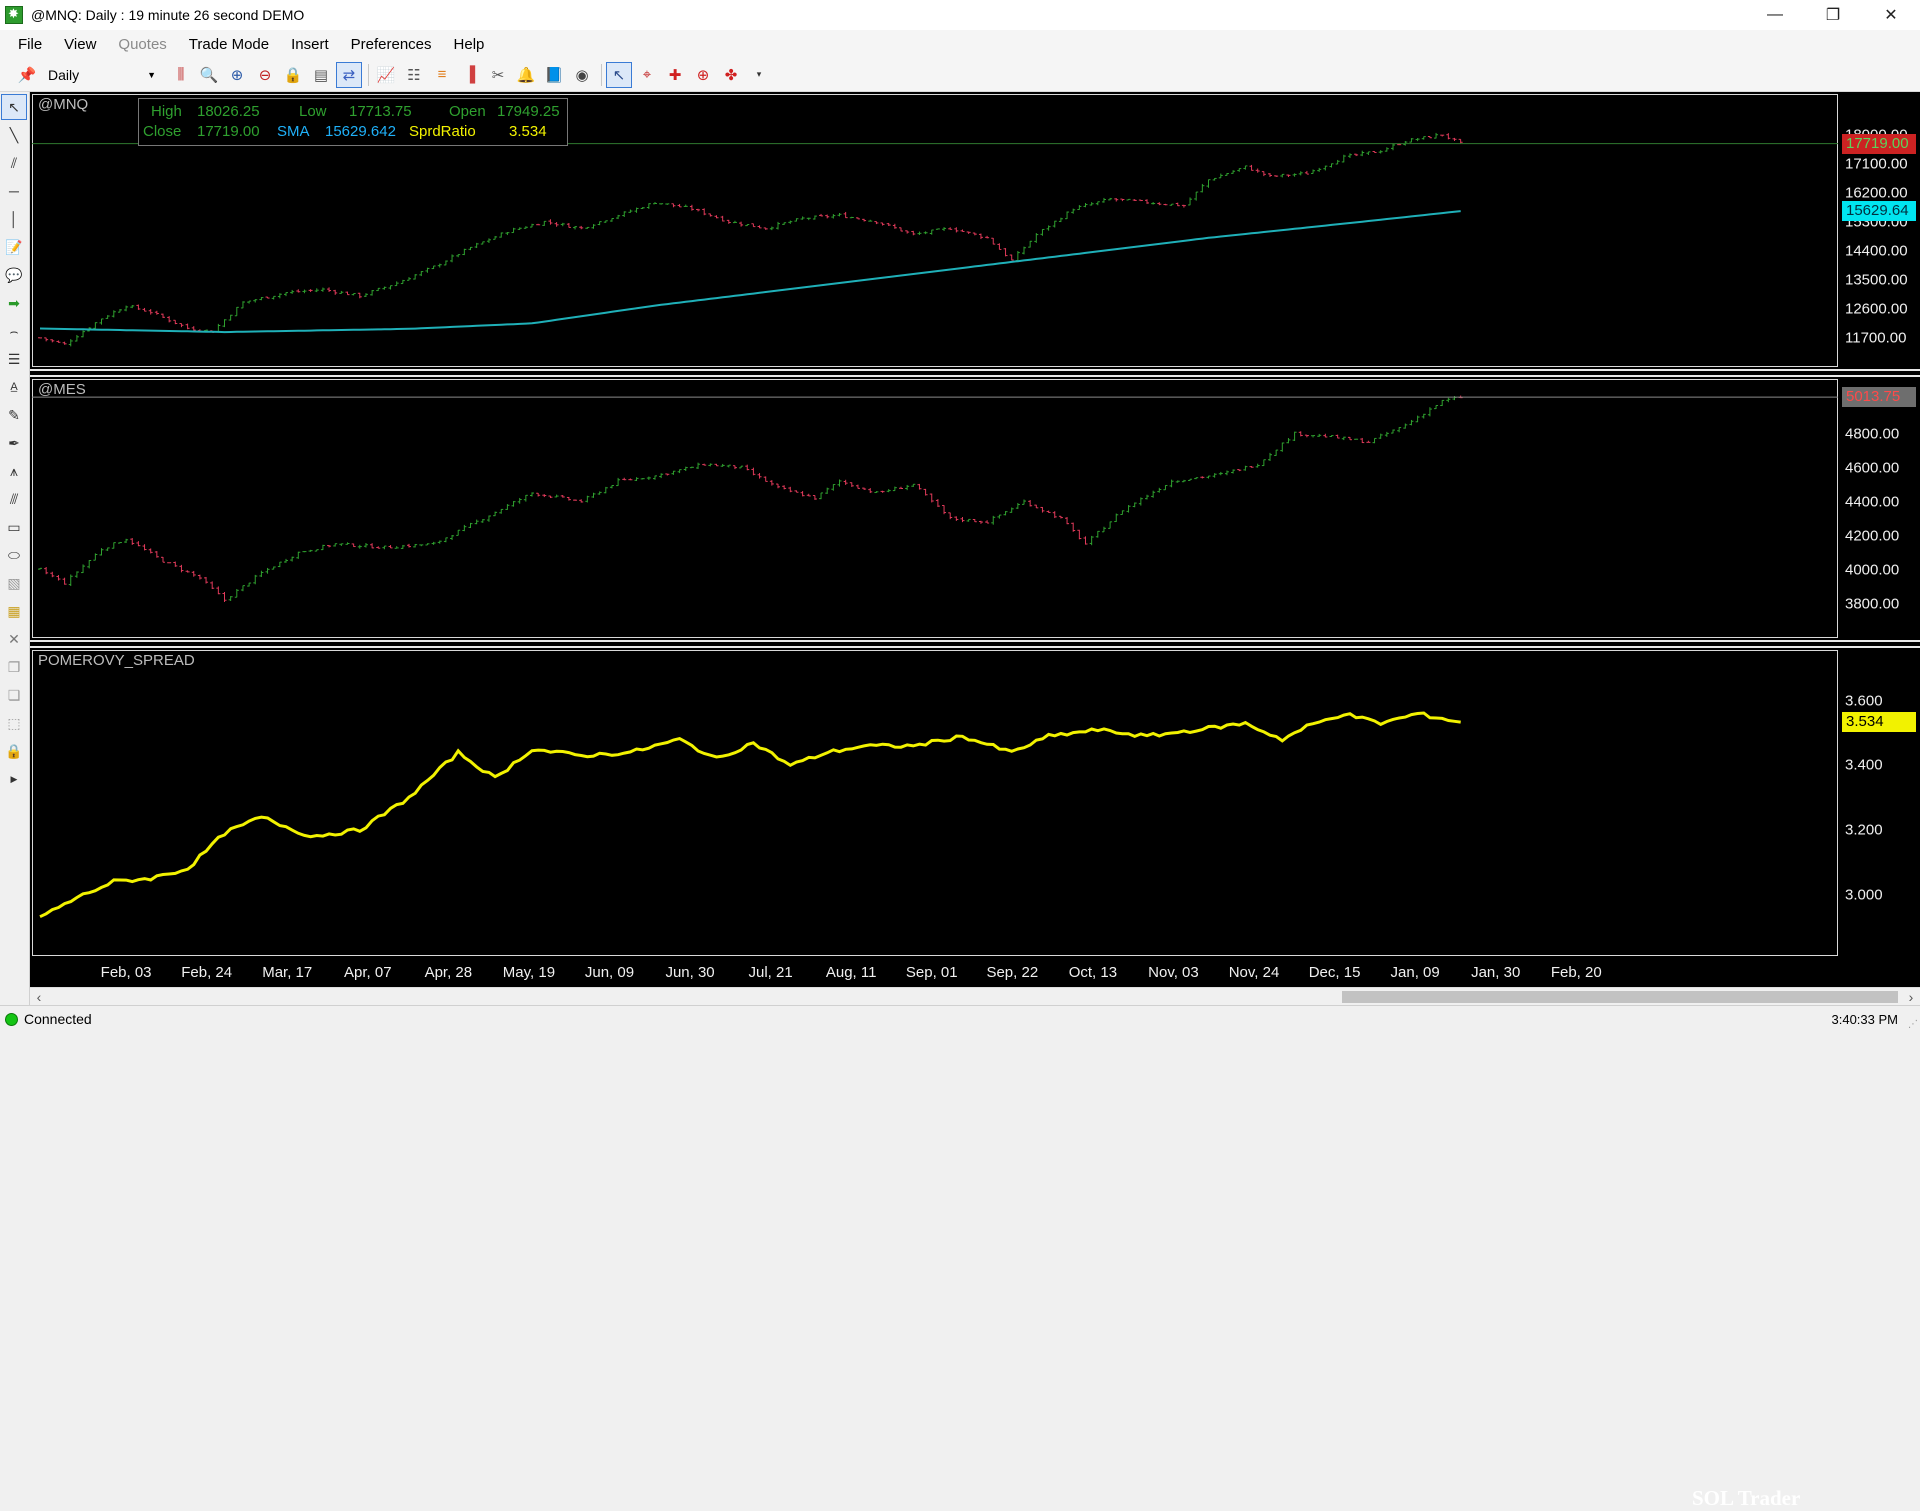 This screenshot has height=1511, width=1920. What do you see at coordinates (14, 331) in the screenshot?
I see `arc-icon: ⌢` at bounding box center [14, 331].